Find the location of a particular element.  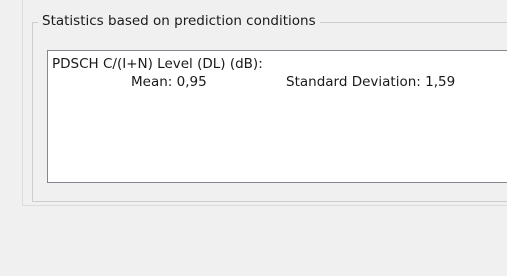

standard-deviation-value: Standard Deviation: 1,59 is located at coordinates (371, 82).